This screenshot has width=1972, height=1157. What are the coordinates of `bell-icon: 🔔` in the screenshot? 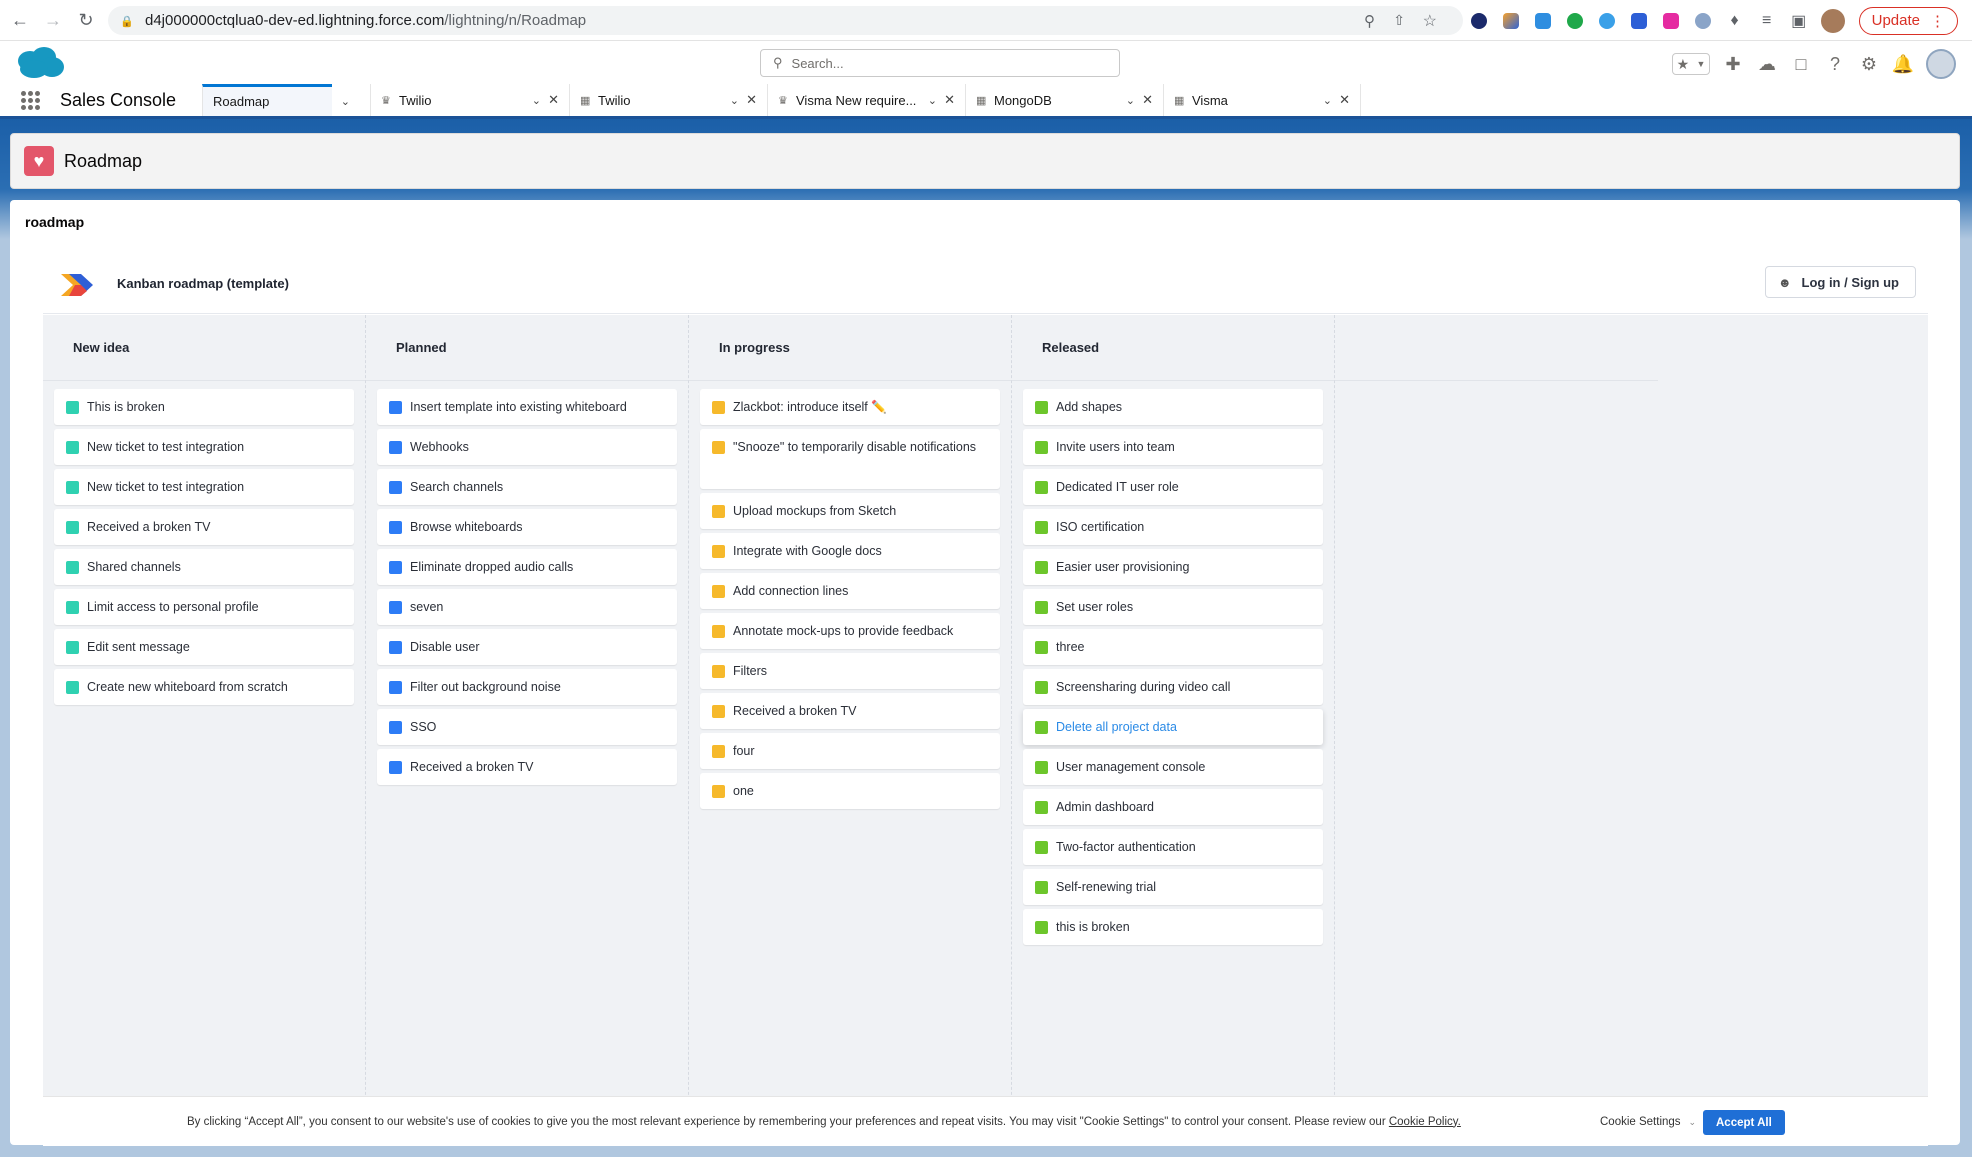 It's located at (1903, 64).